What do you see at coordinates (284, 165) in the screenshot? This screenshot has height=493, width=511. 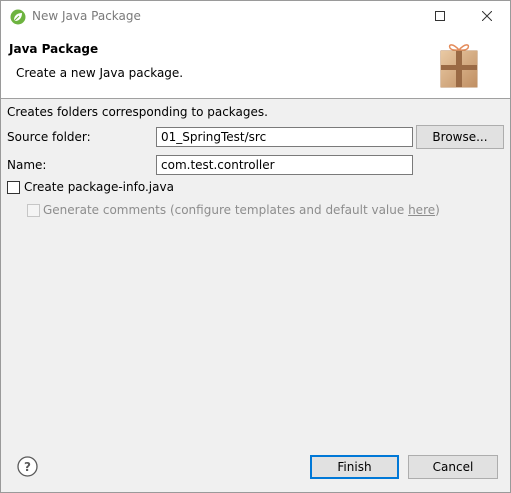 I see `name-input: com.test.controller` at bounding box center [284, 165].